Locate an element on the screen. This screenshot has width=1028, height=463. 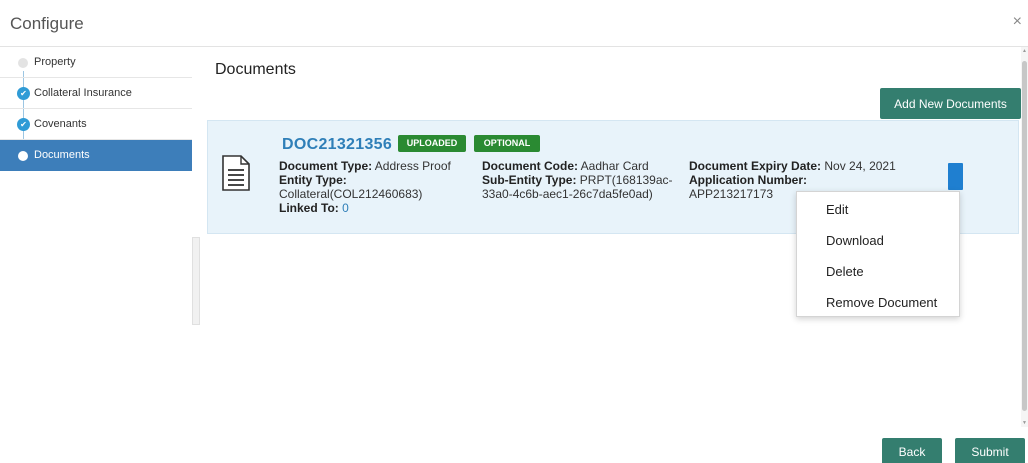
field-label: Document Code: is located at coordinates (530, 166).